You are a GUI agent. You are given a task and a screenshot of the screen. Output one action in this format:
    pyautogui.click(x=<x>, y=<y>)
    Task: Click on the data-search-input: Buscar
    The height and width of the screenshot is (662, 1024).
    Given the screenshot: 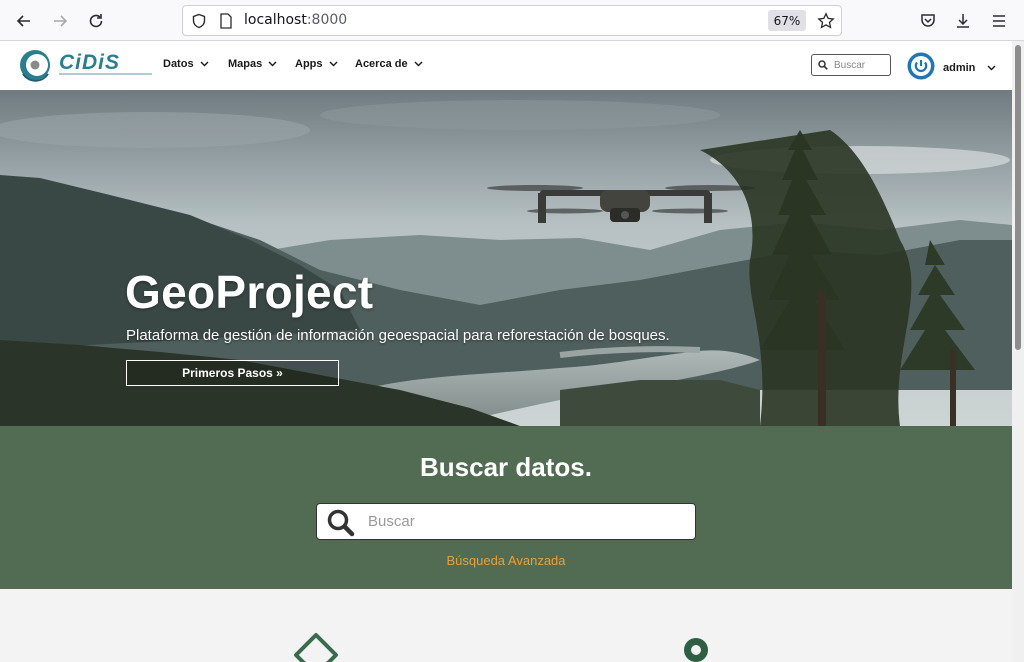 What is the action you would take?
    pyautogui.click(x=506, y=521)
    